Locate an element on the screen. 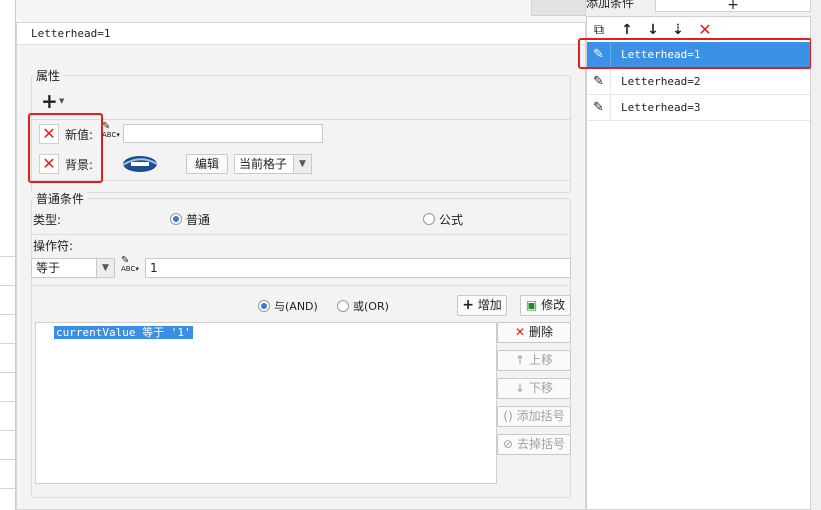 This screenshot has width=821, height=510. condition-item-label: Letterhead=2 is located at coordinates (661, 81).